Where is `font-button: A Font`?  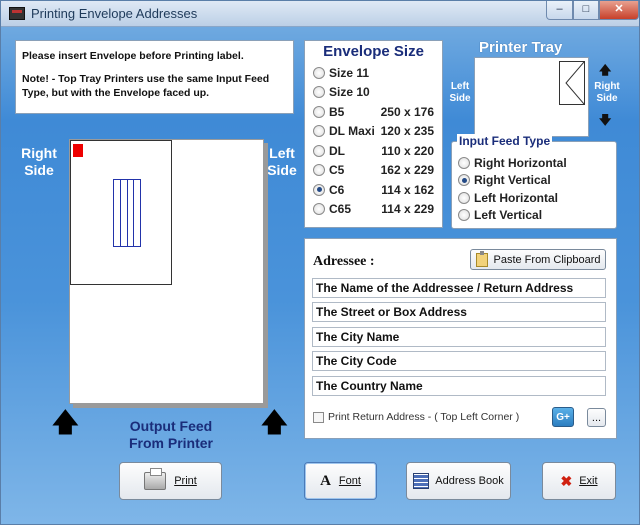
font-button: A Font is located at coordinates (340, 481).